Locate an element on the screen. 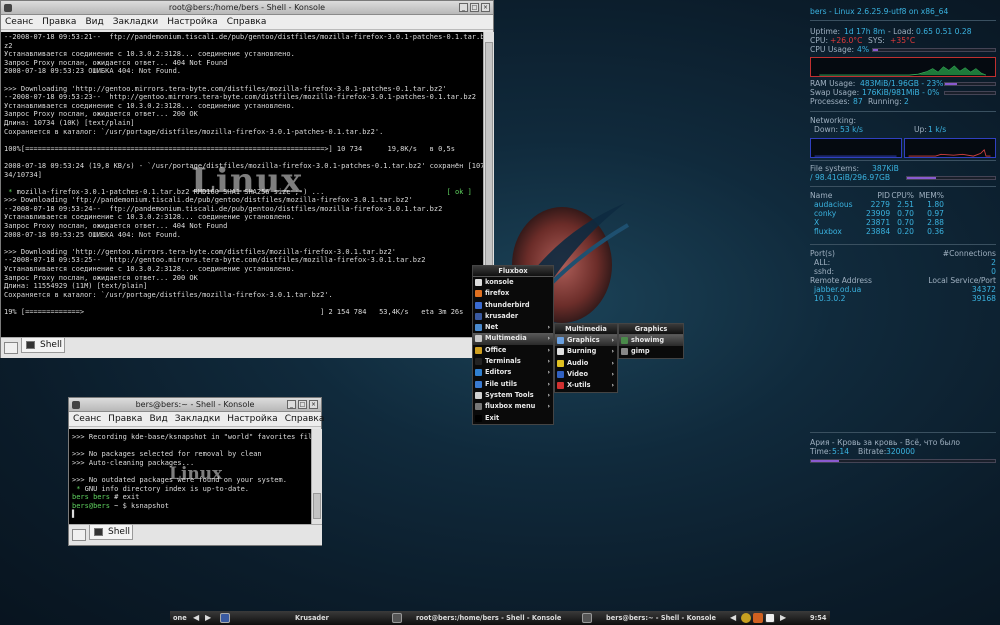 This screenshot has width=1000, height=625. fluxbox-menu-item-thunderbird: thunderbird is located at coordinates (513, 305).